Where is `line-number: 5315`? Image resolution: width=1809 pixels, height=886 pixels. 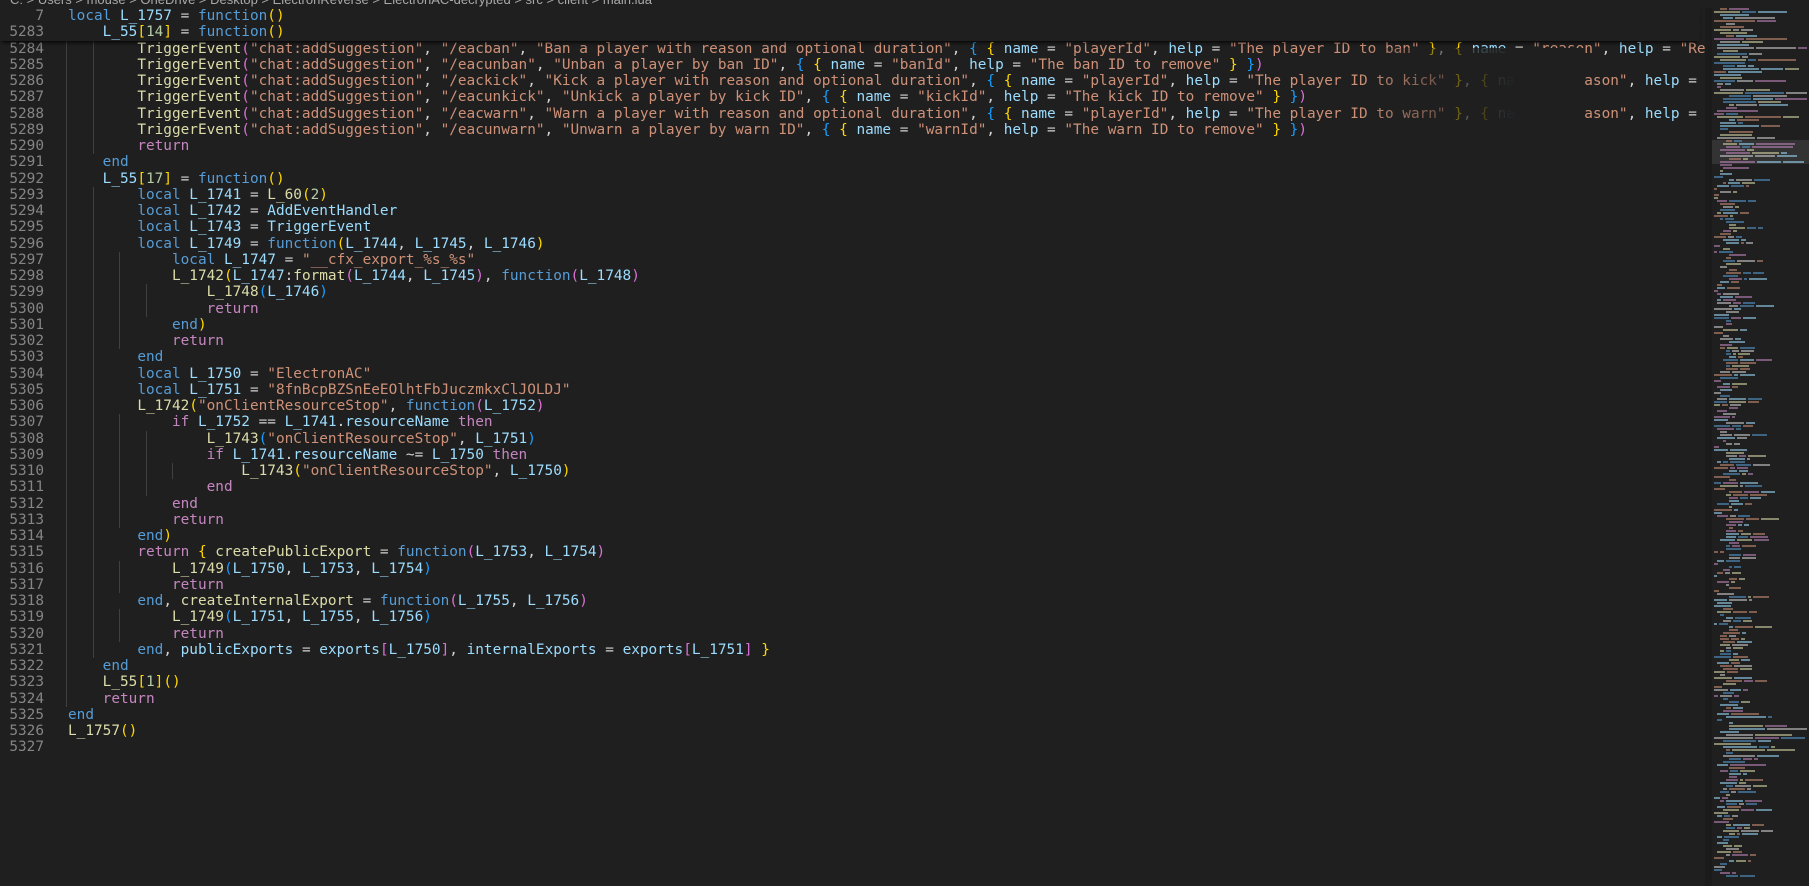 line-number: 5315 is located at coordinates (26, 552).